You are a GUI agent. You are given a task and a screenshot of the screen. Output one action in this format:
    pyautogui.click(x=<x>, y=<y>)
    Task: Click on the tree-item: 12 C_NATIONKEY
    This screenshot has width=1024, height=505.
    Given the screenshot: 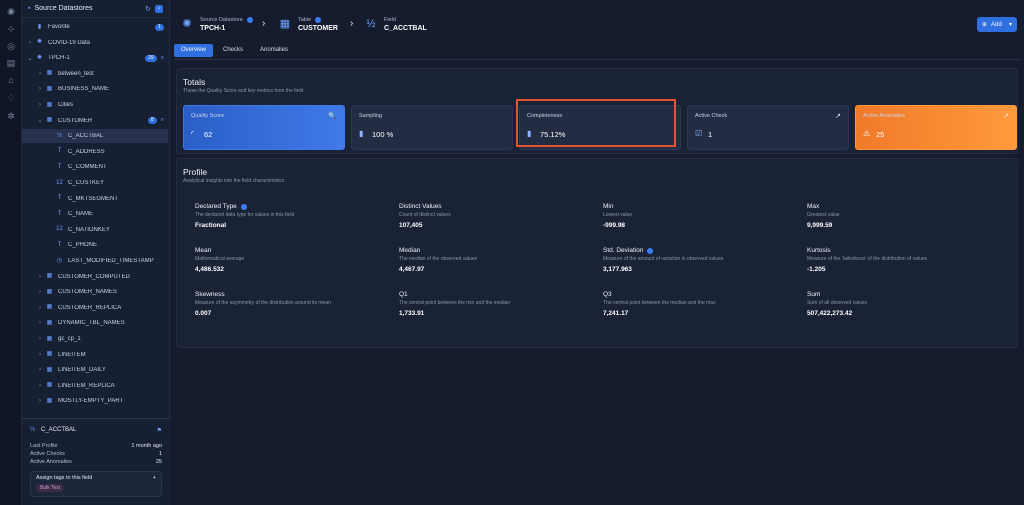 What is the action you would take?
    pyautogui.click(x=95, y=230)
    